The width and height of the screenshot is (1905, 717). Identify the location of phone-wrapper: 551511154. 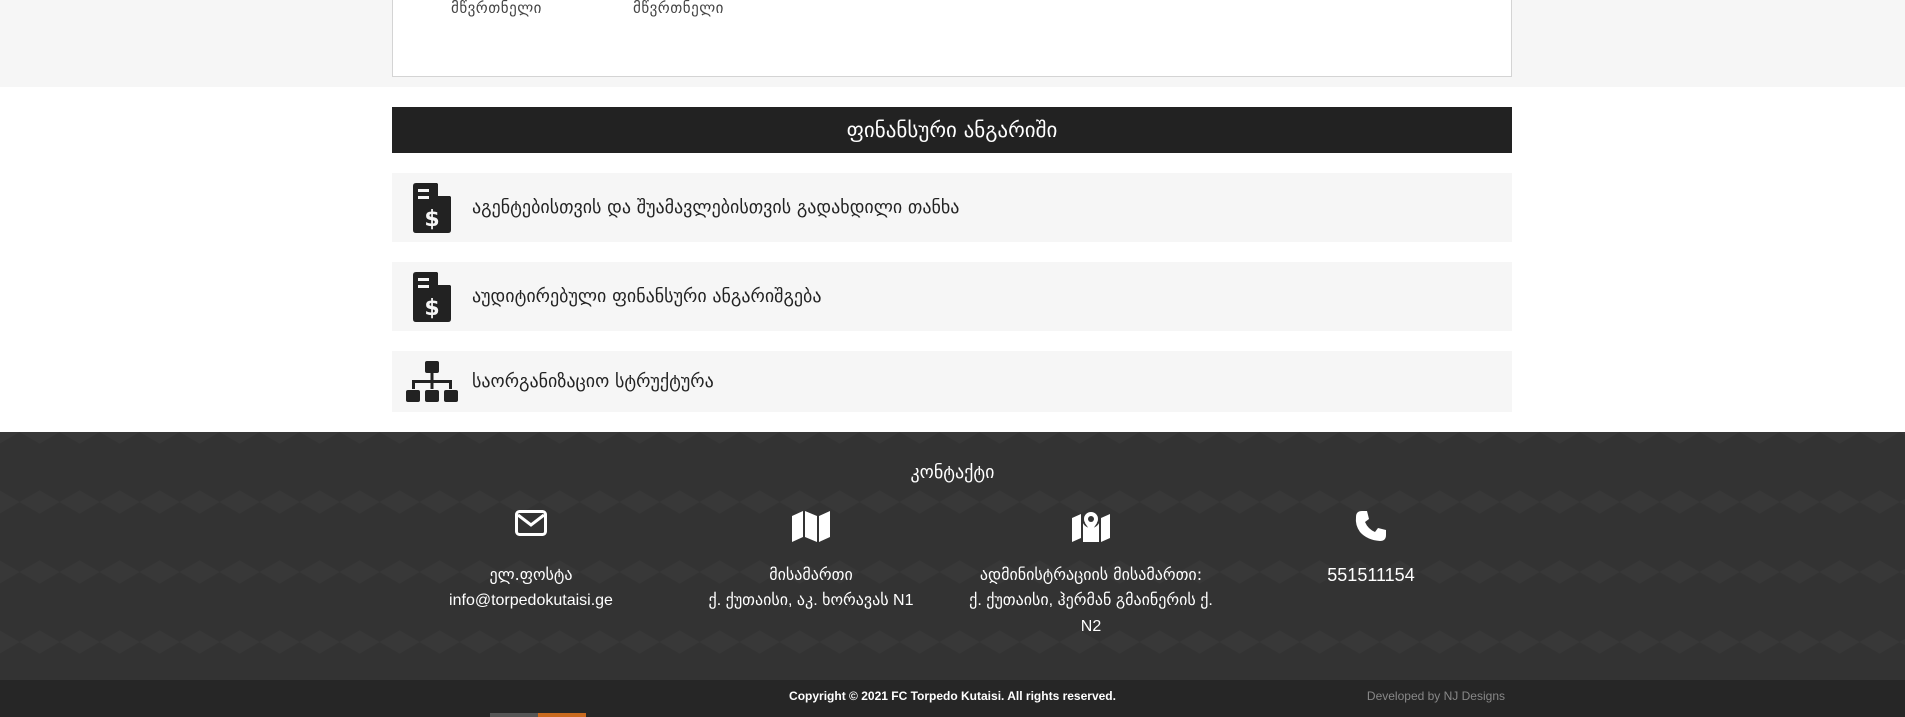
(1371, 575).